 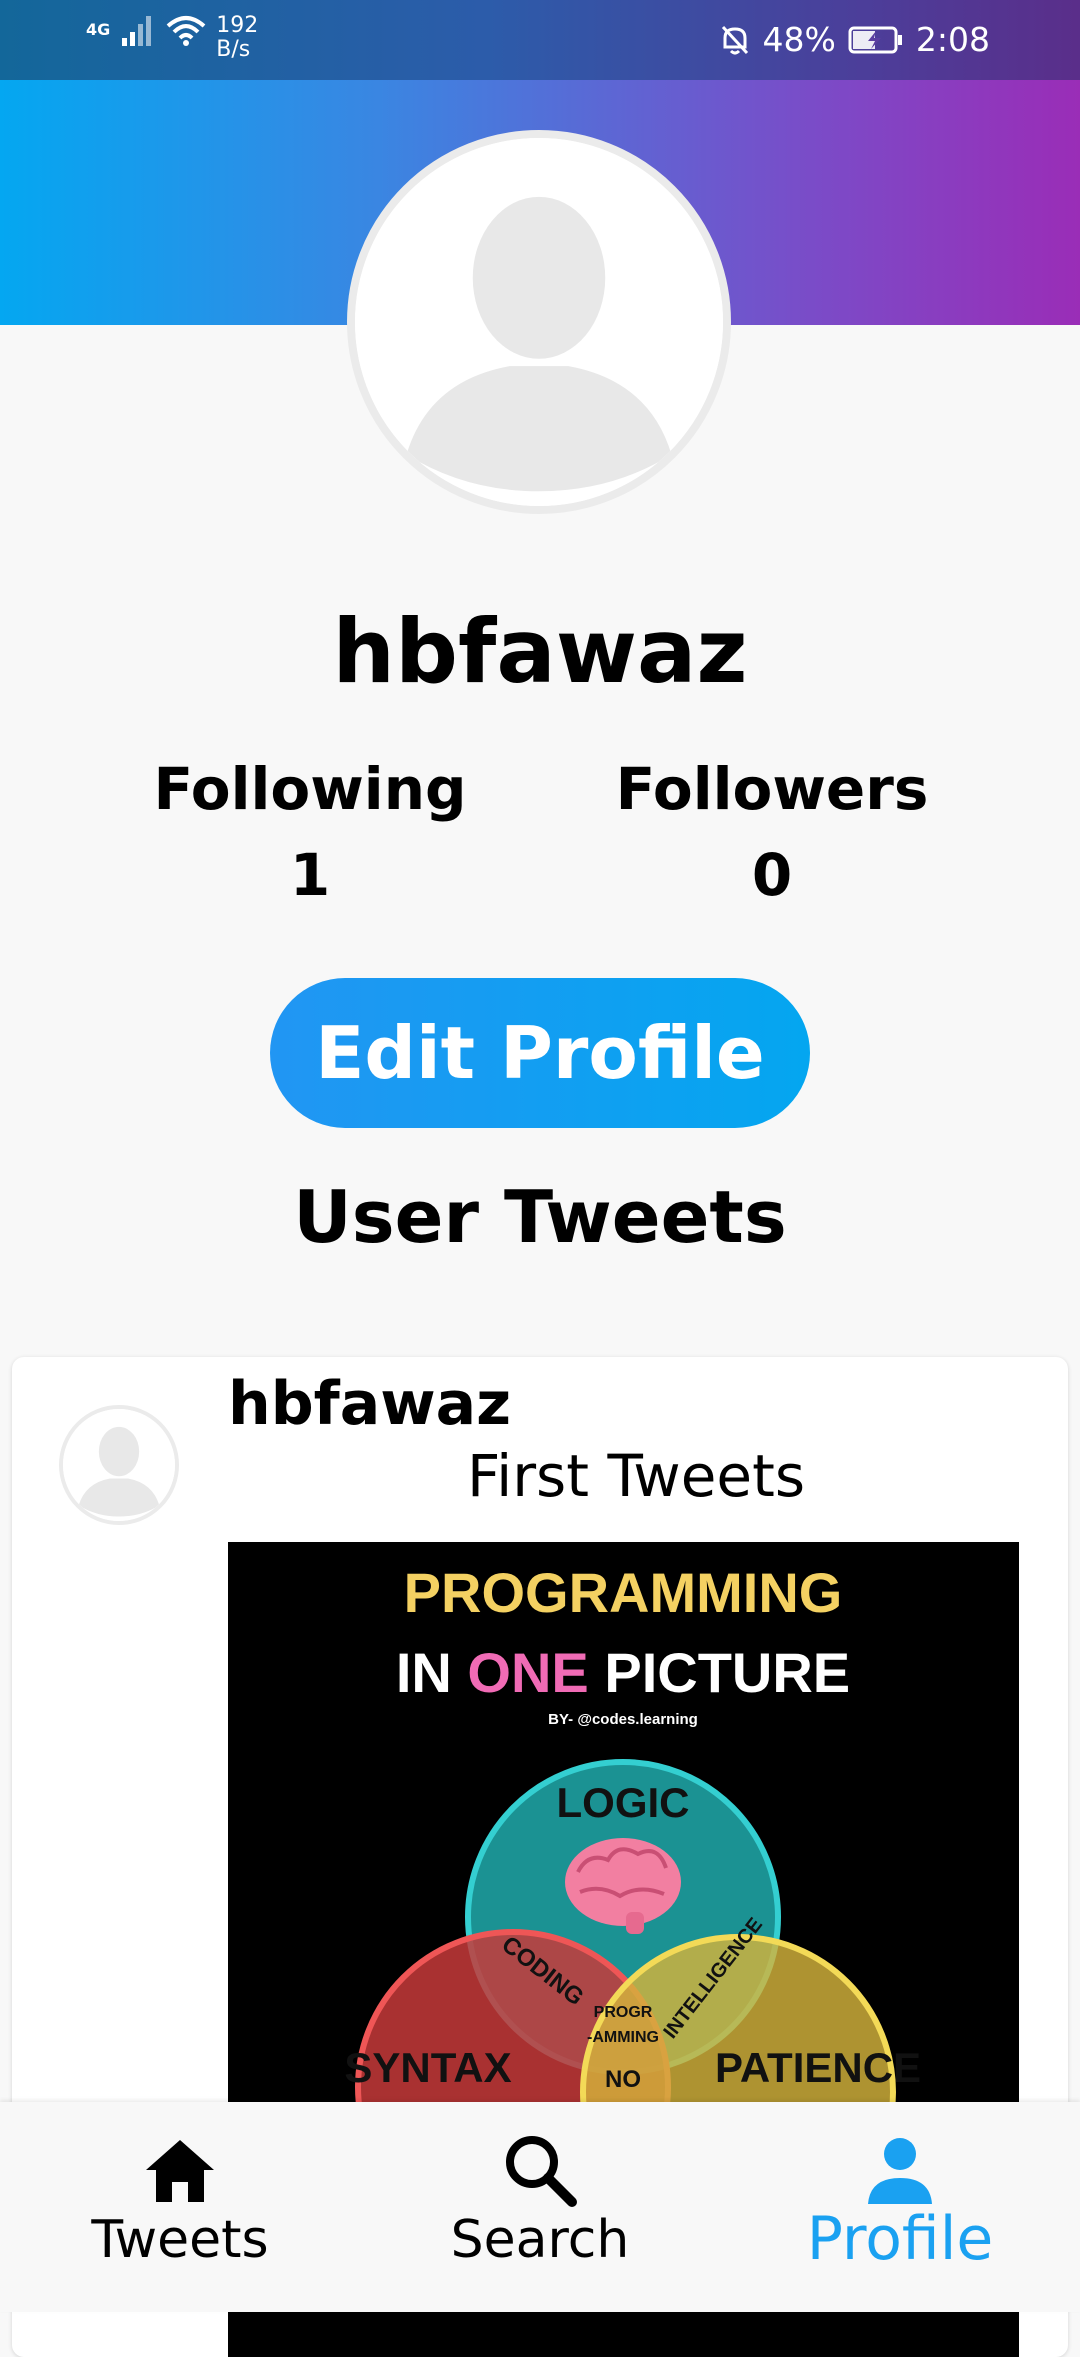 I want to click on venn-label-patience: PATIENCE, so click(x=818, y=2067).